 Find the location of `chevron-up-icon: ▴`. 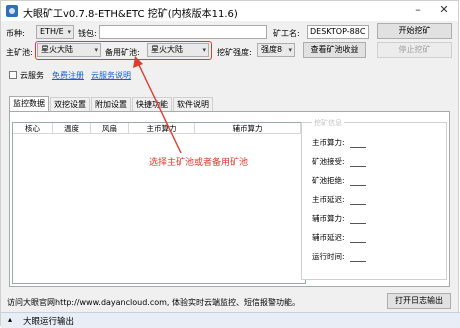

chevron-up-icon: ▴ is located at coordinates (10, 319).